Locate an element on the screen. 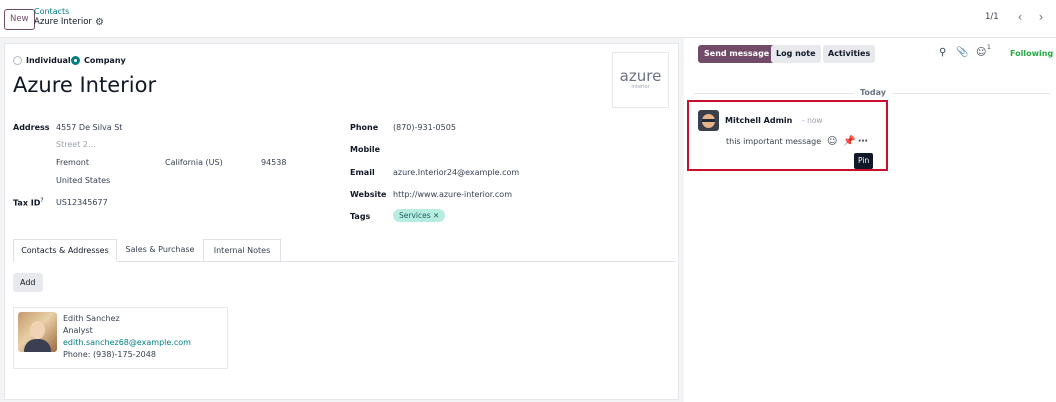 The image size is (1056, 402). help-icon: ? is located at coordinates (41, 200).